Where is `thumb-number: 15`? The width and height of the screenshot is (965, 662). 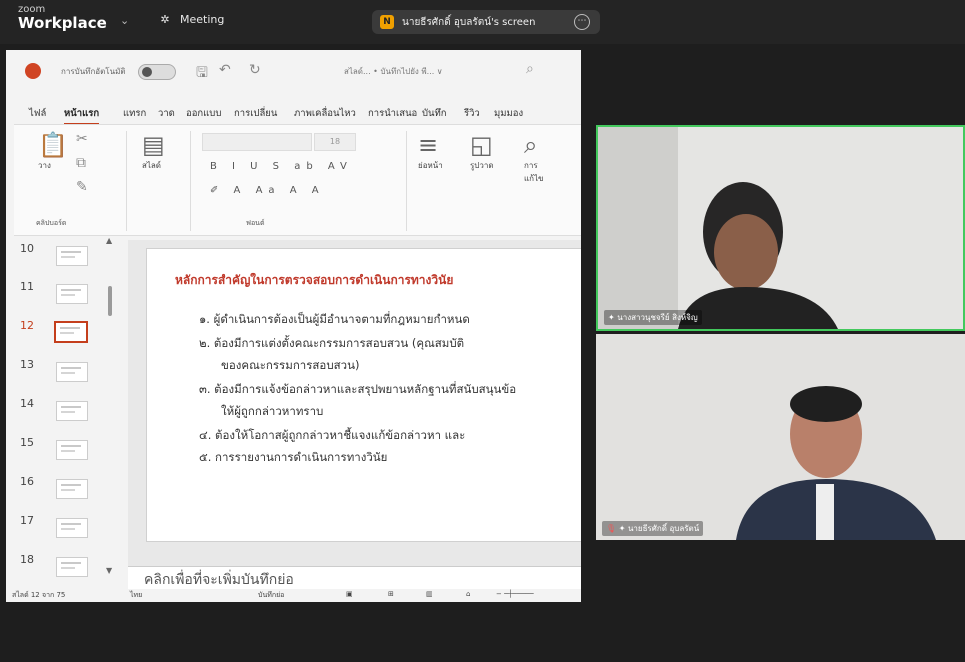
thumb-number: 15 is located at coordinates (27, 442).